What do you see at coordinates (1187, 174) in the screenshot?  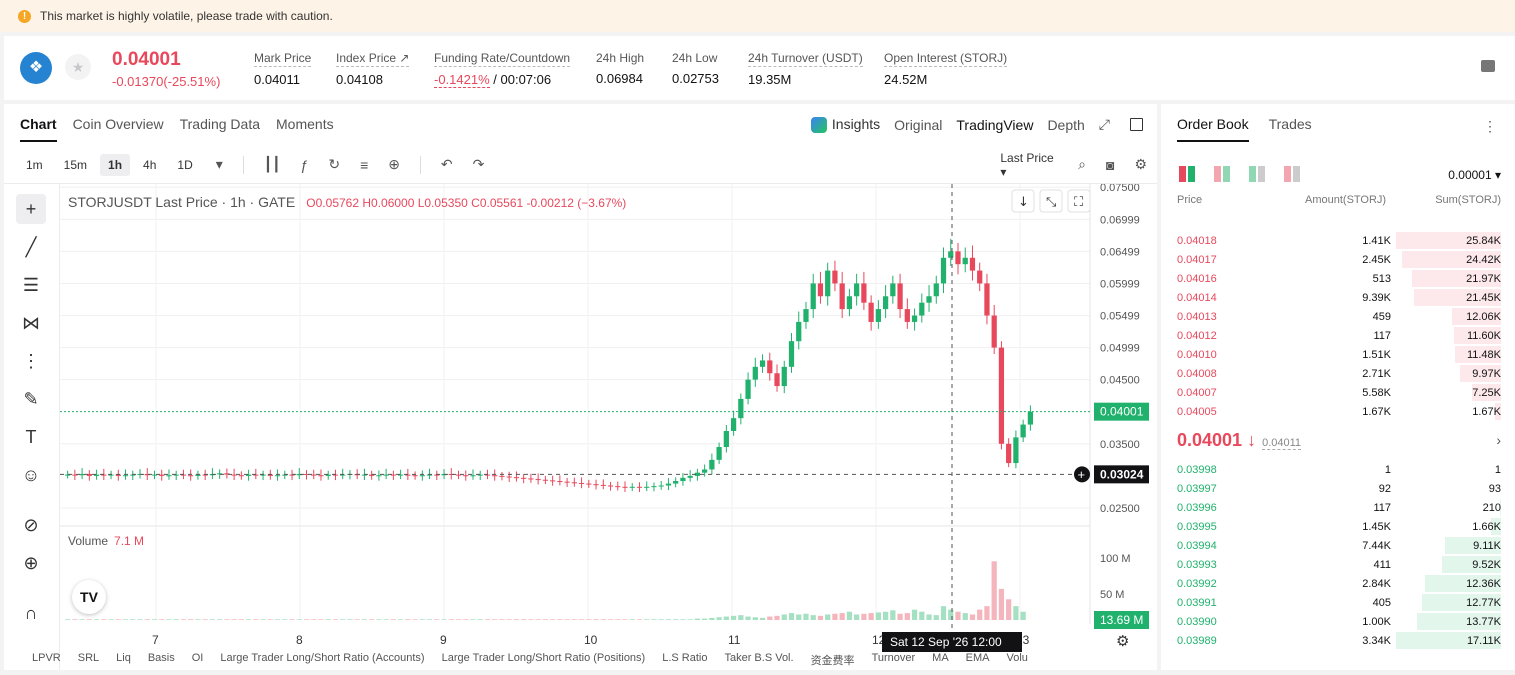 I see `layout-both-icon` at bounding box center [1187, 174].